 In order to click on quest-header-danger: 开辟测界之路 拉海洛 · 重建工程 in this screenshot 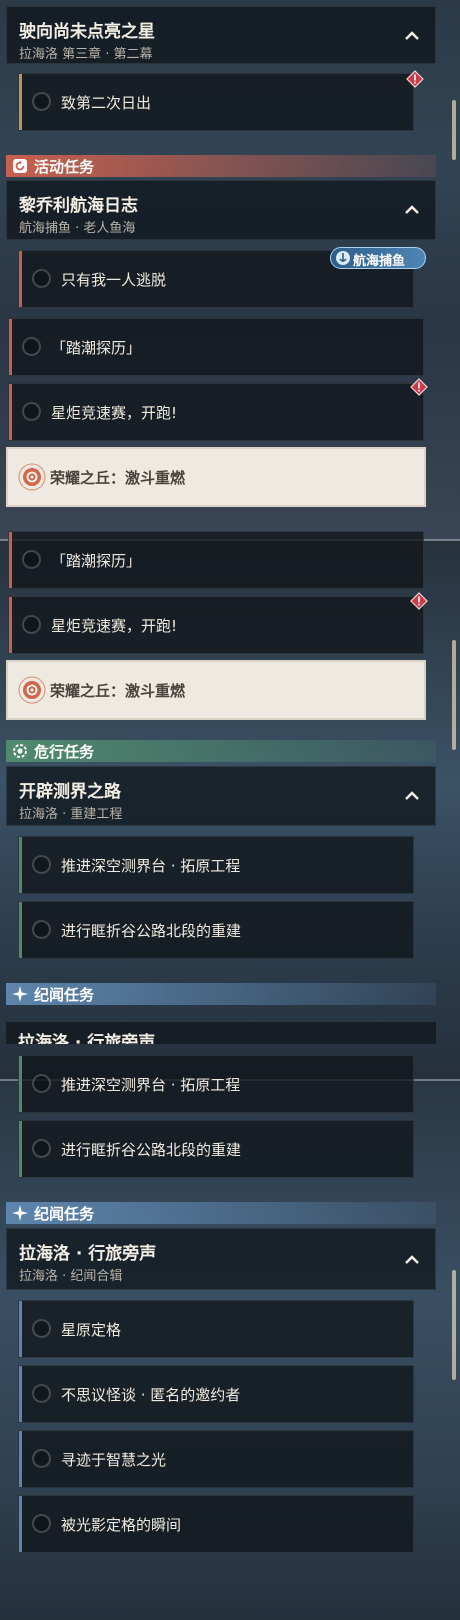, I will do `click(221, 796)`.